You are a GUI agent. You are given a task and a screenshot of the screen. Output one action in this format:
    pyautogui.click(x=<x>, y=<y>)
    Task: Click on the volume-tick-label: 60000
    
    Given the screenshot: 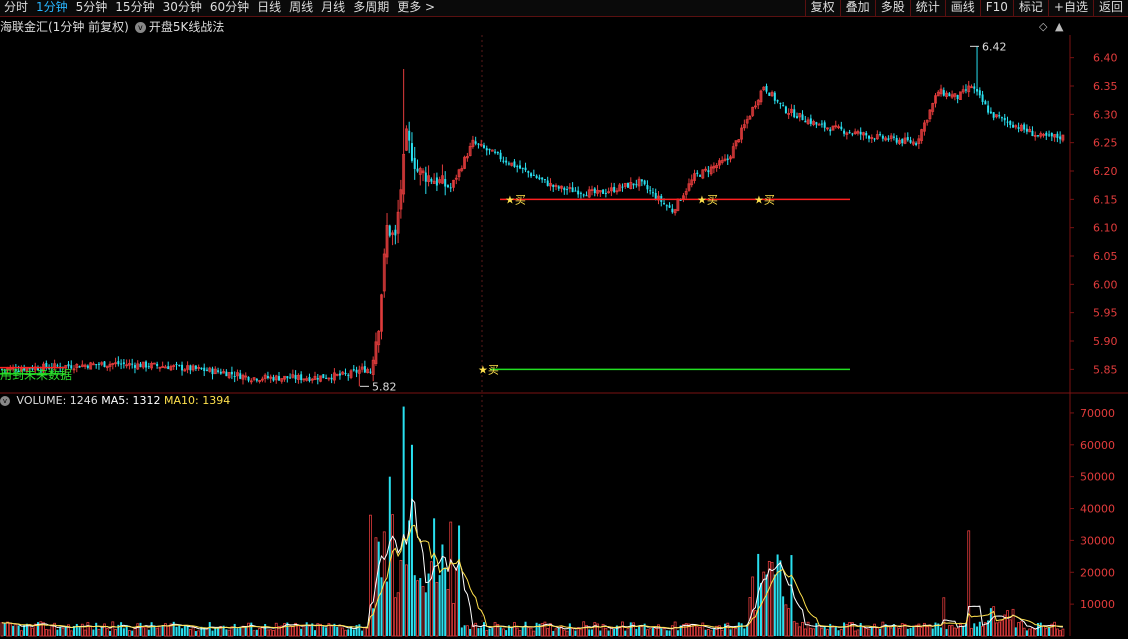 What is the action you would take?
    pyautogui.click(x=1097, y=445)
    